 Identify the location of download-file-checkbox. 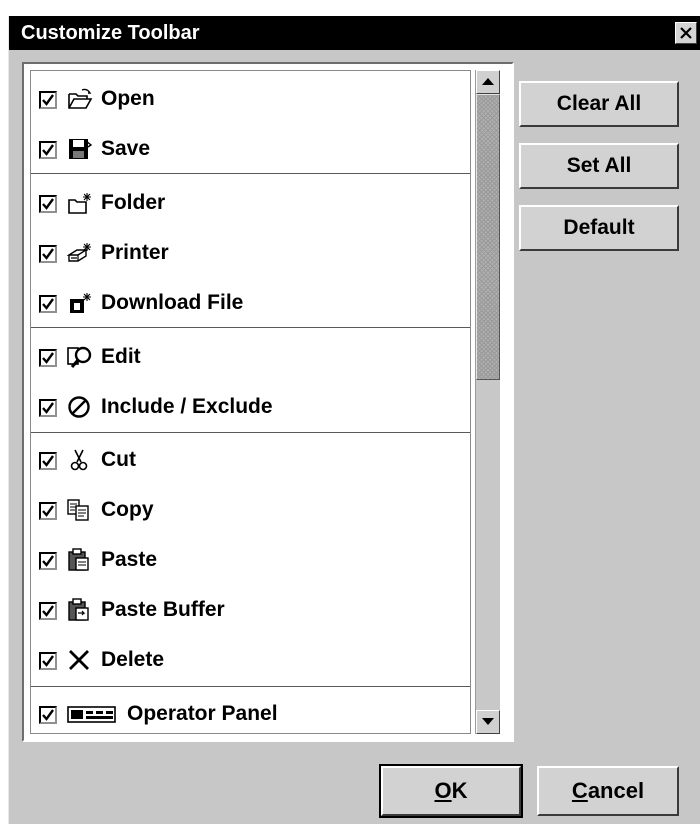
(48, 304).